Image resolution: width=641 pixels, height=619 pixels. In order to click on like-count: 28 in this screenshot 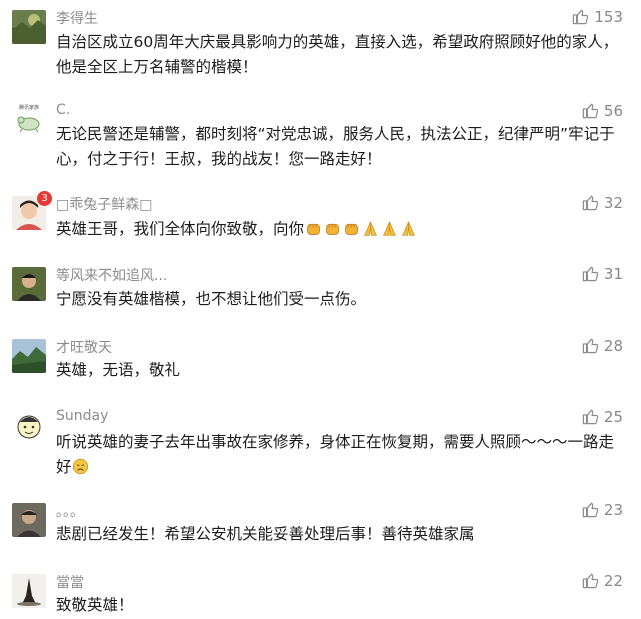, I will do `click(613, 345)`.